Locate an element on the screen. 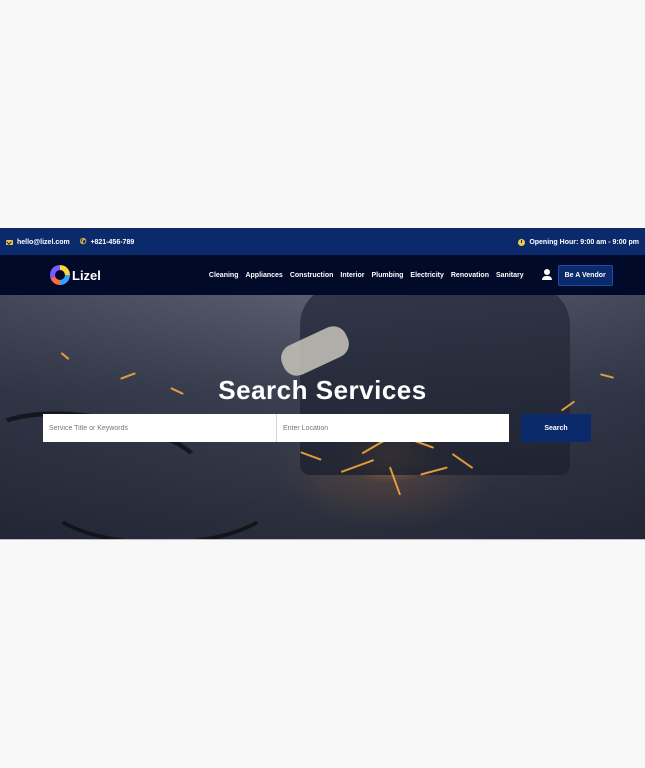  menu-item-electricity: Electricity is located at coordinates (426, 275).